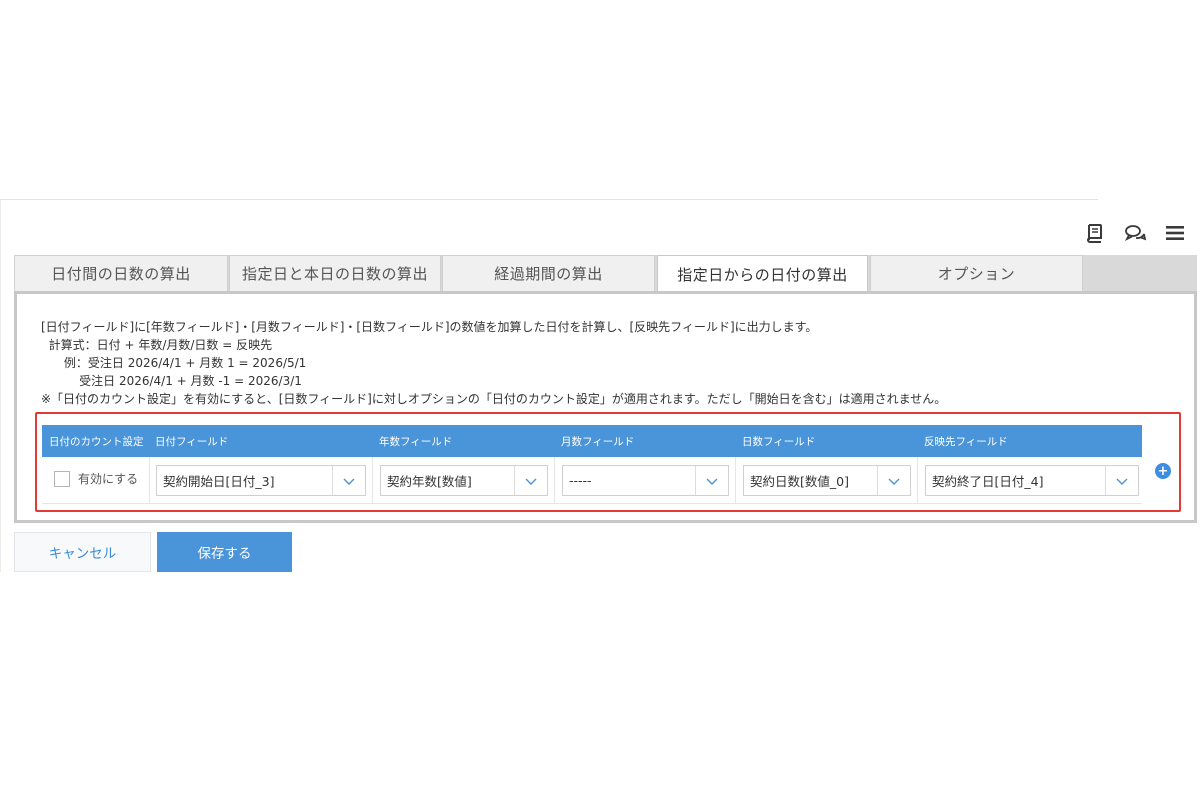 The width and height of the screenshot is (1200, 800). What do you see at coordinates (96, 441) in the screenshot?
I see `header-count-setting: 日付のカウント設定` at bounding box center [96, 441].